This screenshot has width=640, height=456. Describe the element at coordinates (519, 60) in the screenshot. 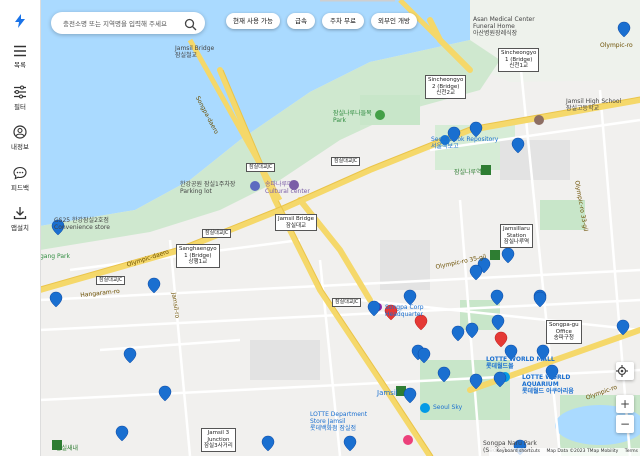

I see `box-label-sincheon1: Sincheongyo 1 (Bridge) 신천1교` at that location.